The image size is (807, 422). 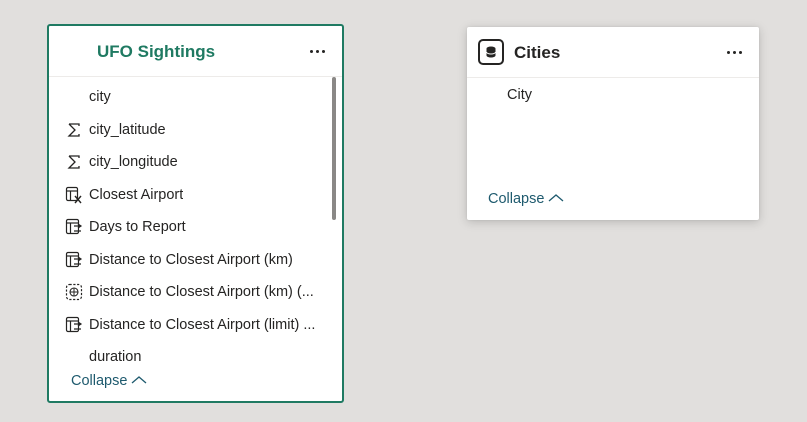 What do you see at coordinates (189, 130) in the screenshot?
I see `field-item-city-latitude: city_latitude` at bounding box center [189, 130].